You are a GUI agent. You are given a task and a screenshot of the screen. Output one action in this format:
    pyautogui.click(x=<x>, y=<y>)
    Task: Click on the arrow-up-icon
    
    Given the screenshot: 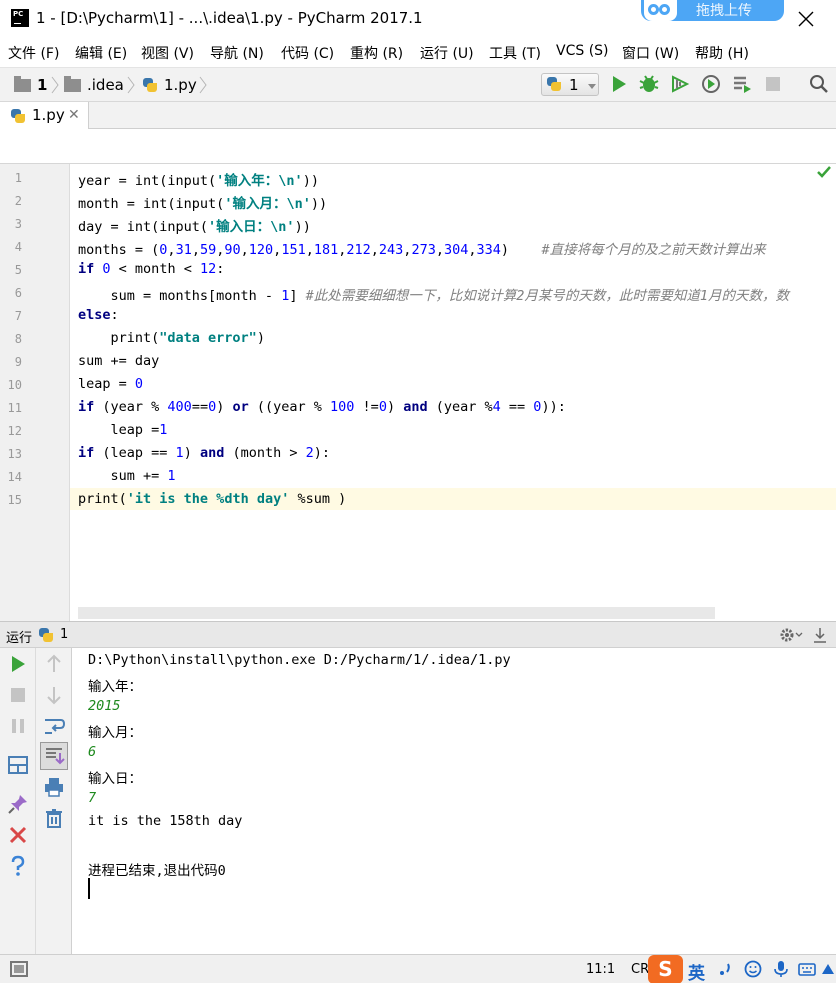 What is the action you would take?
    pyautogui.click(x=54, y=664)
    